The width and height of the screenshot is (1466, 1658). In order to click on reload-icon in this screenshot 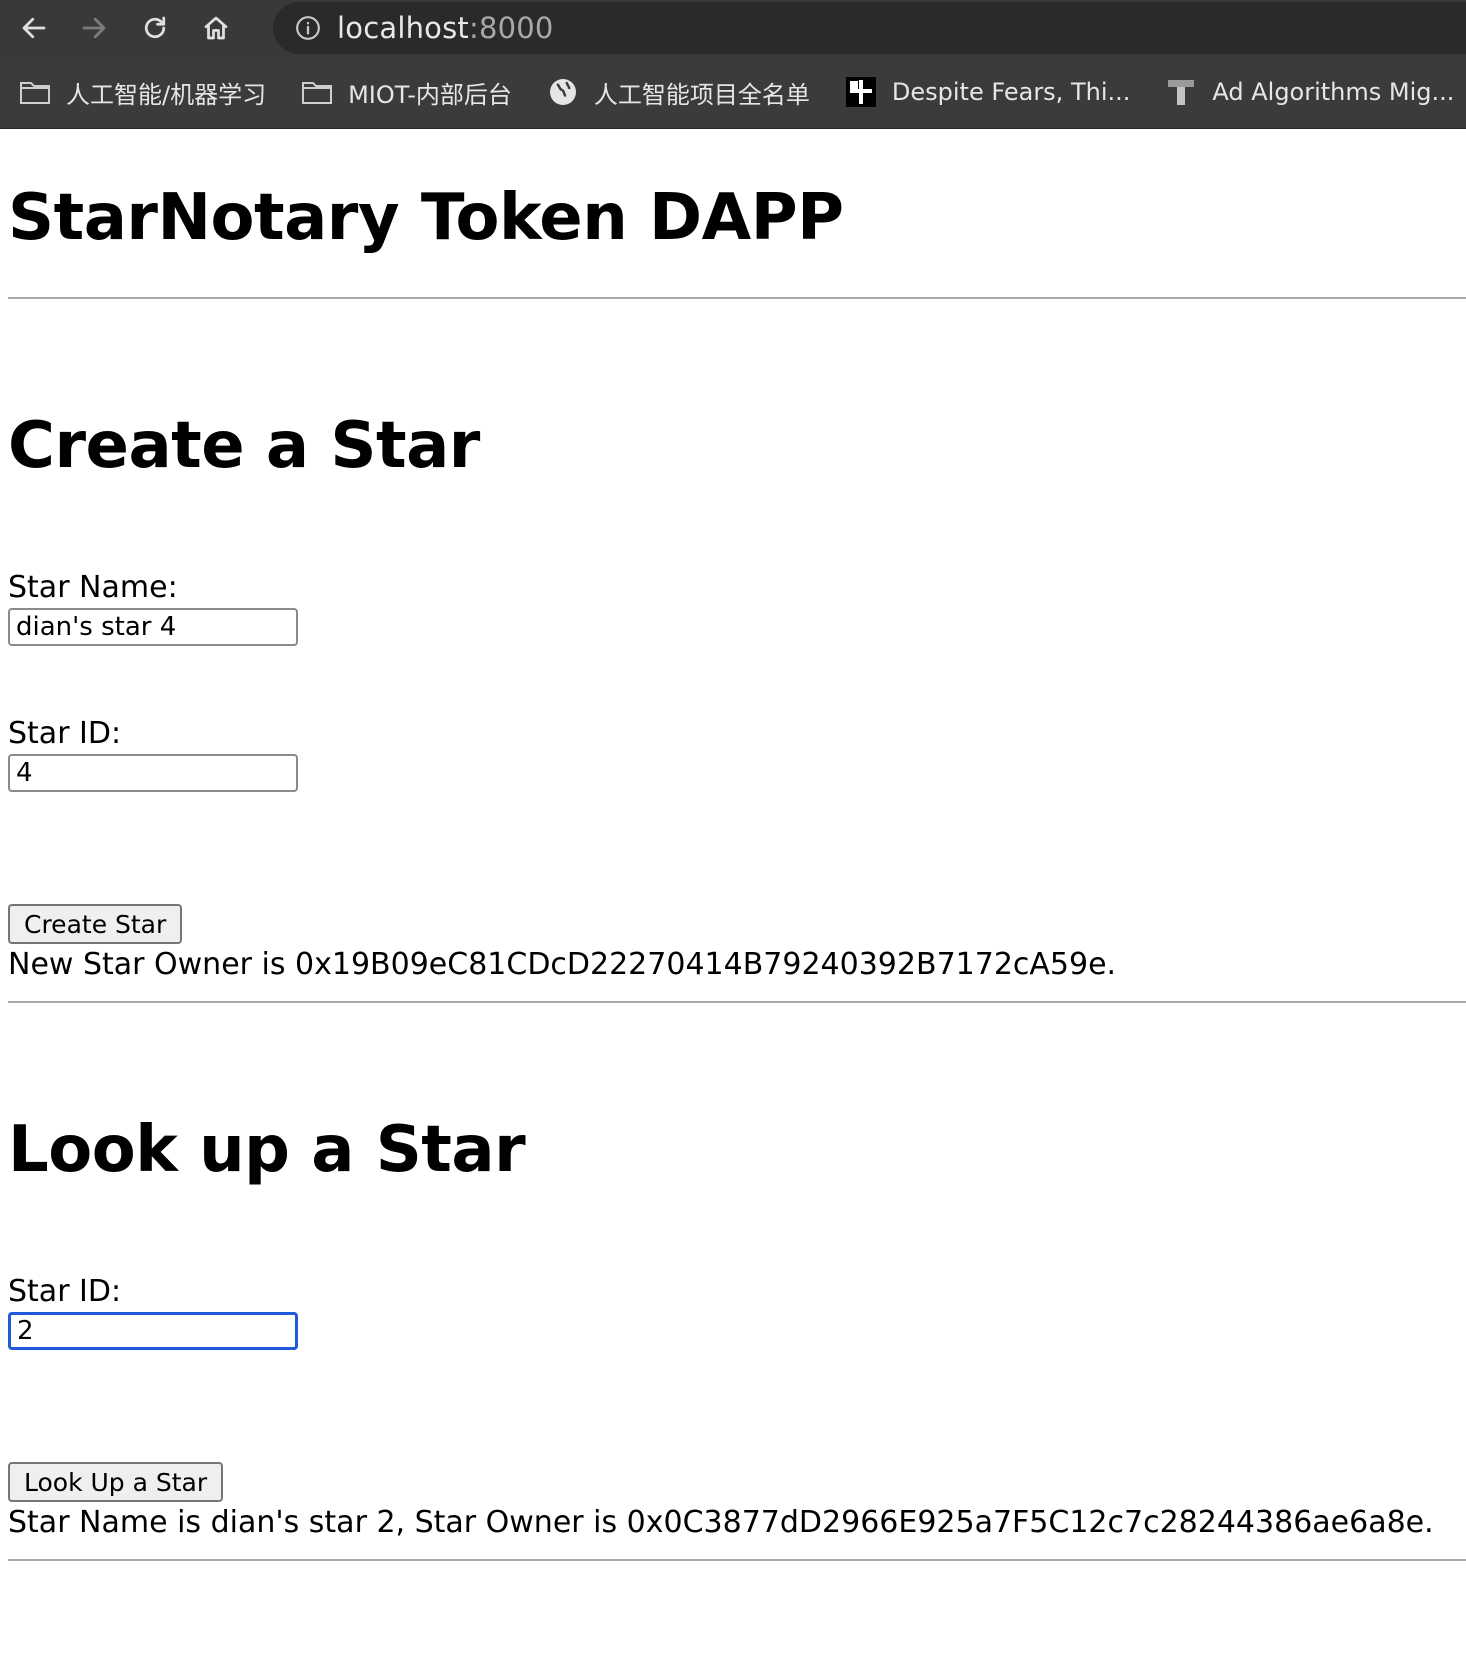, I will do `click(155, 27)`.